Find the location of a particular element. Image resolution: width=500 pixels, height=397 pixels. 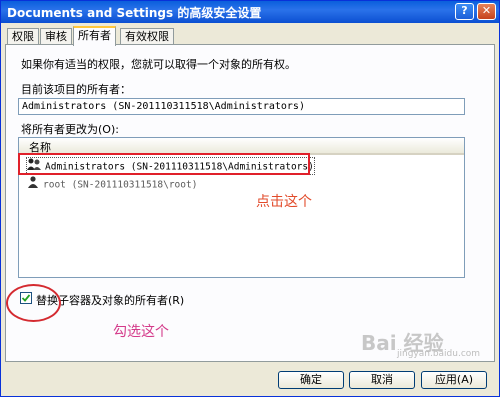

close-button: ✕ is located at coordinates (486, 11).